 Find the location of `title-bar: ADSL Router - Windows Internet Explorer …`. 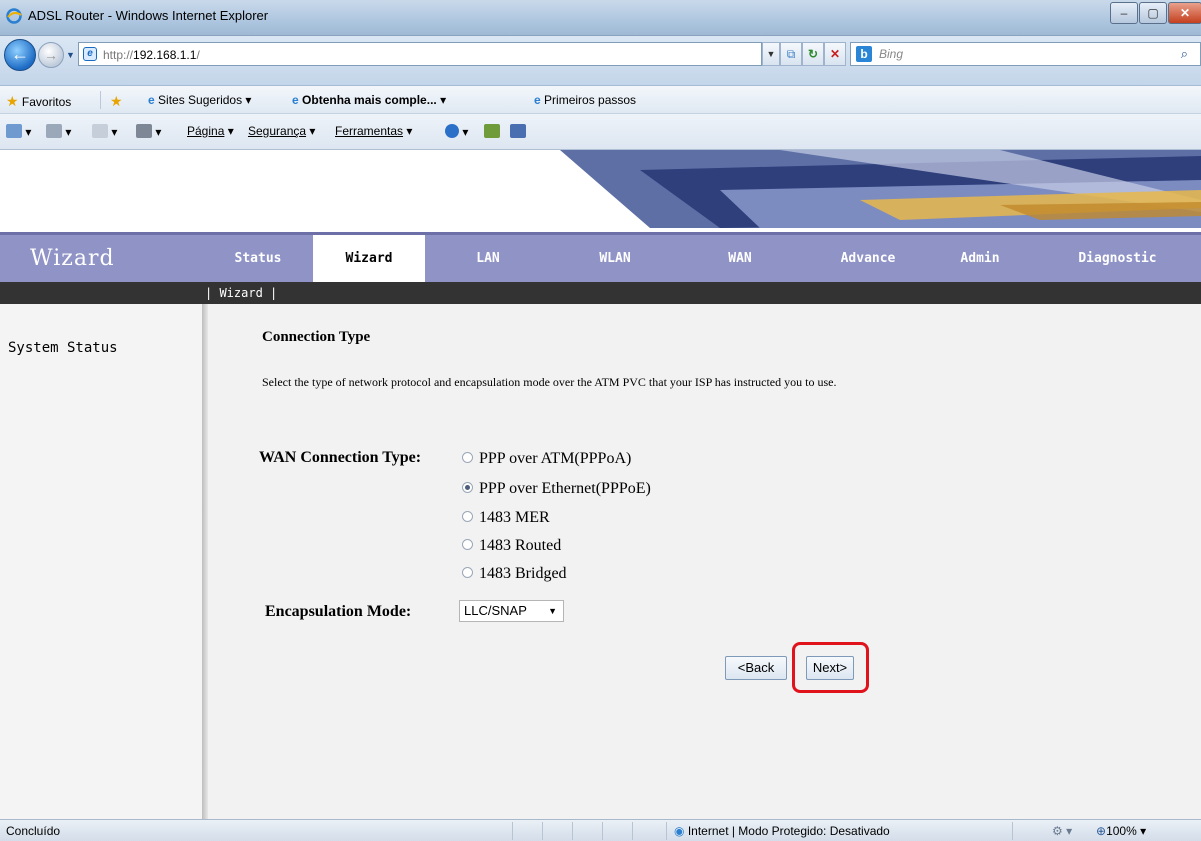

title-bar: ADSL Router - Windows Internet Explorer … is located at coordinates (600, 18).